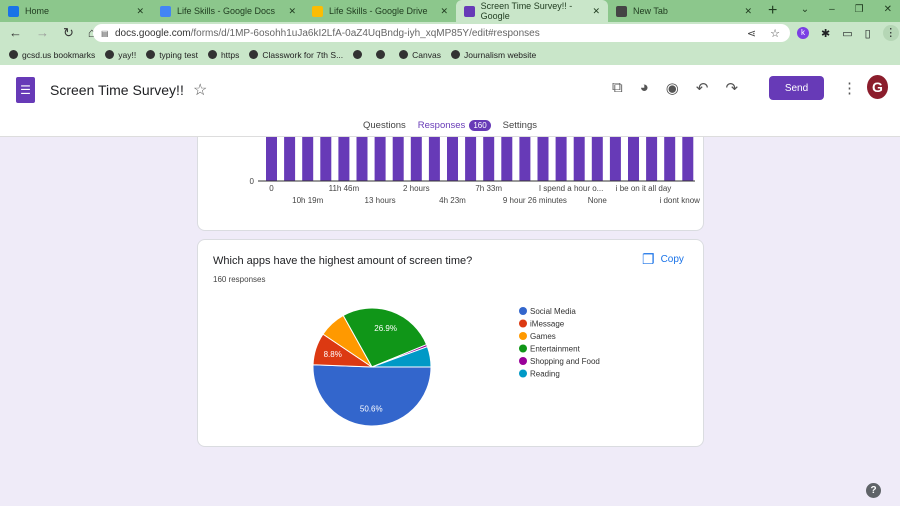 The width and height of the screenshot is (900, 506). What do you see at coordinates (805, 9) in the screenshot?
I see `tab-search-icon: ⌄` at bounding box center [805, 9].